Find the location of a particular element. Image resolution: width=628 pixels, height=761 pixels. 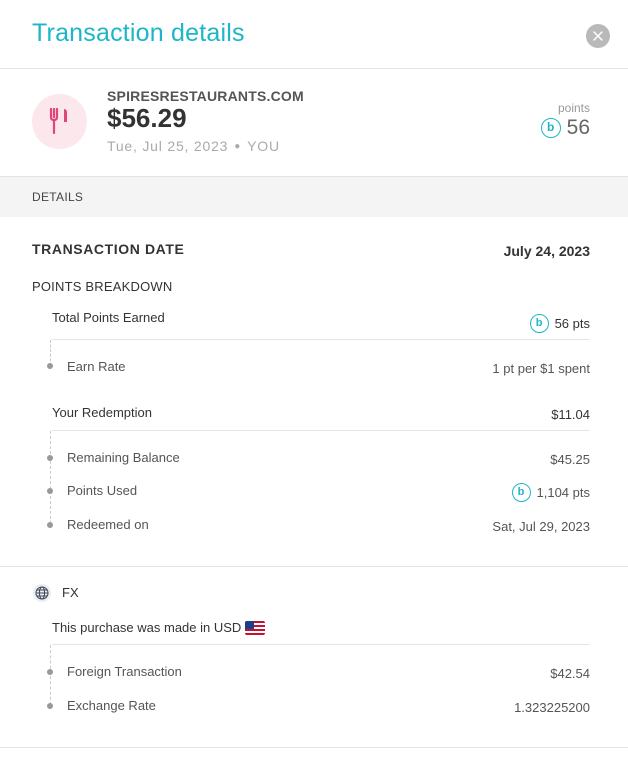

points-value: 56 is located at coordinates (578, 127).